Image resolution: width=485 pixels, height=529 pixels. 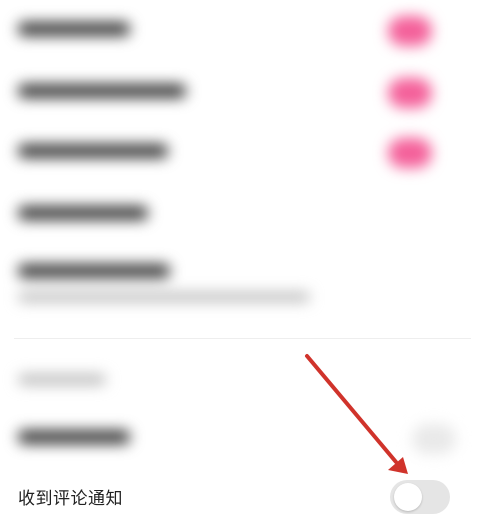 What do you see at coordinates (408, 497) in the screenshot?
I see `toggle-knob` at bounding box center [408, 497].